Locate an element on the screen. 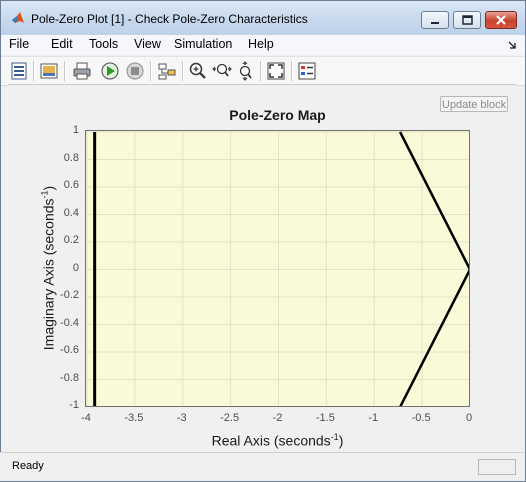 This screenshot has width=526, height=482. x-tick-label: -2 is located at coordinates (277, 418).